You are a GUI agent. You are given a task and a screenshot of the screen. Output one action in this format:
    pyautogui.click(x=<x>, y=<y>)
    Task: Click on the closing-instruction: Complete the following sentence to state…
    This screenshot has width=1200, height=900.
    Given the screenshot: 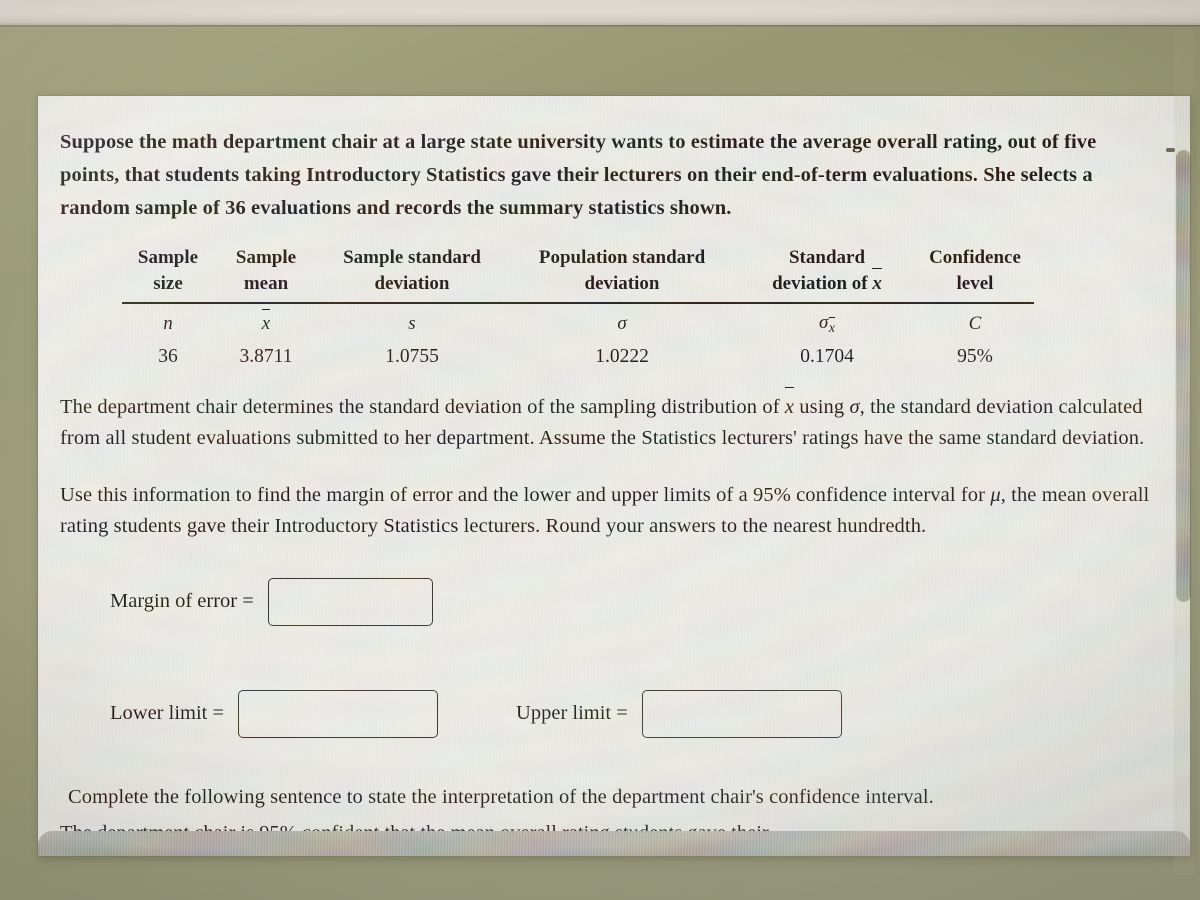 What is the action you would take?
    pyautogui.click(x=501, y=796)
    